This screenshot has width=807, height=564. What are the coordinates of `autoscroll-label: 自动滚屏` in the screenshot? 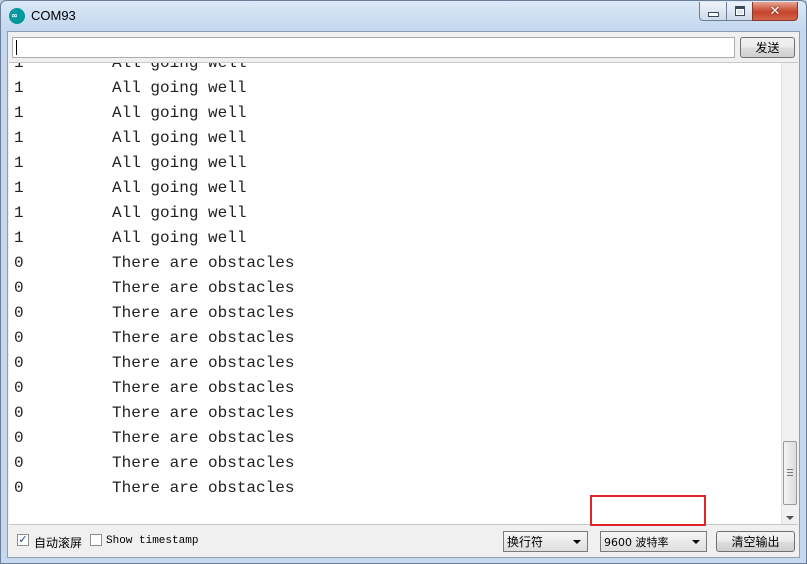 It's located at (58, 543).